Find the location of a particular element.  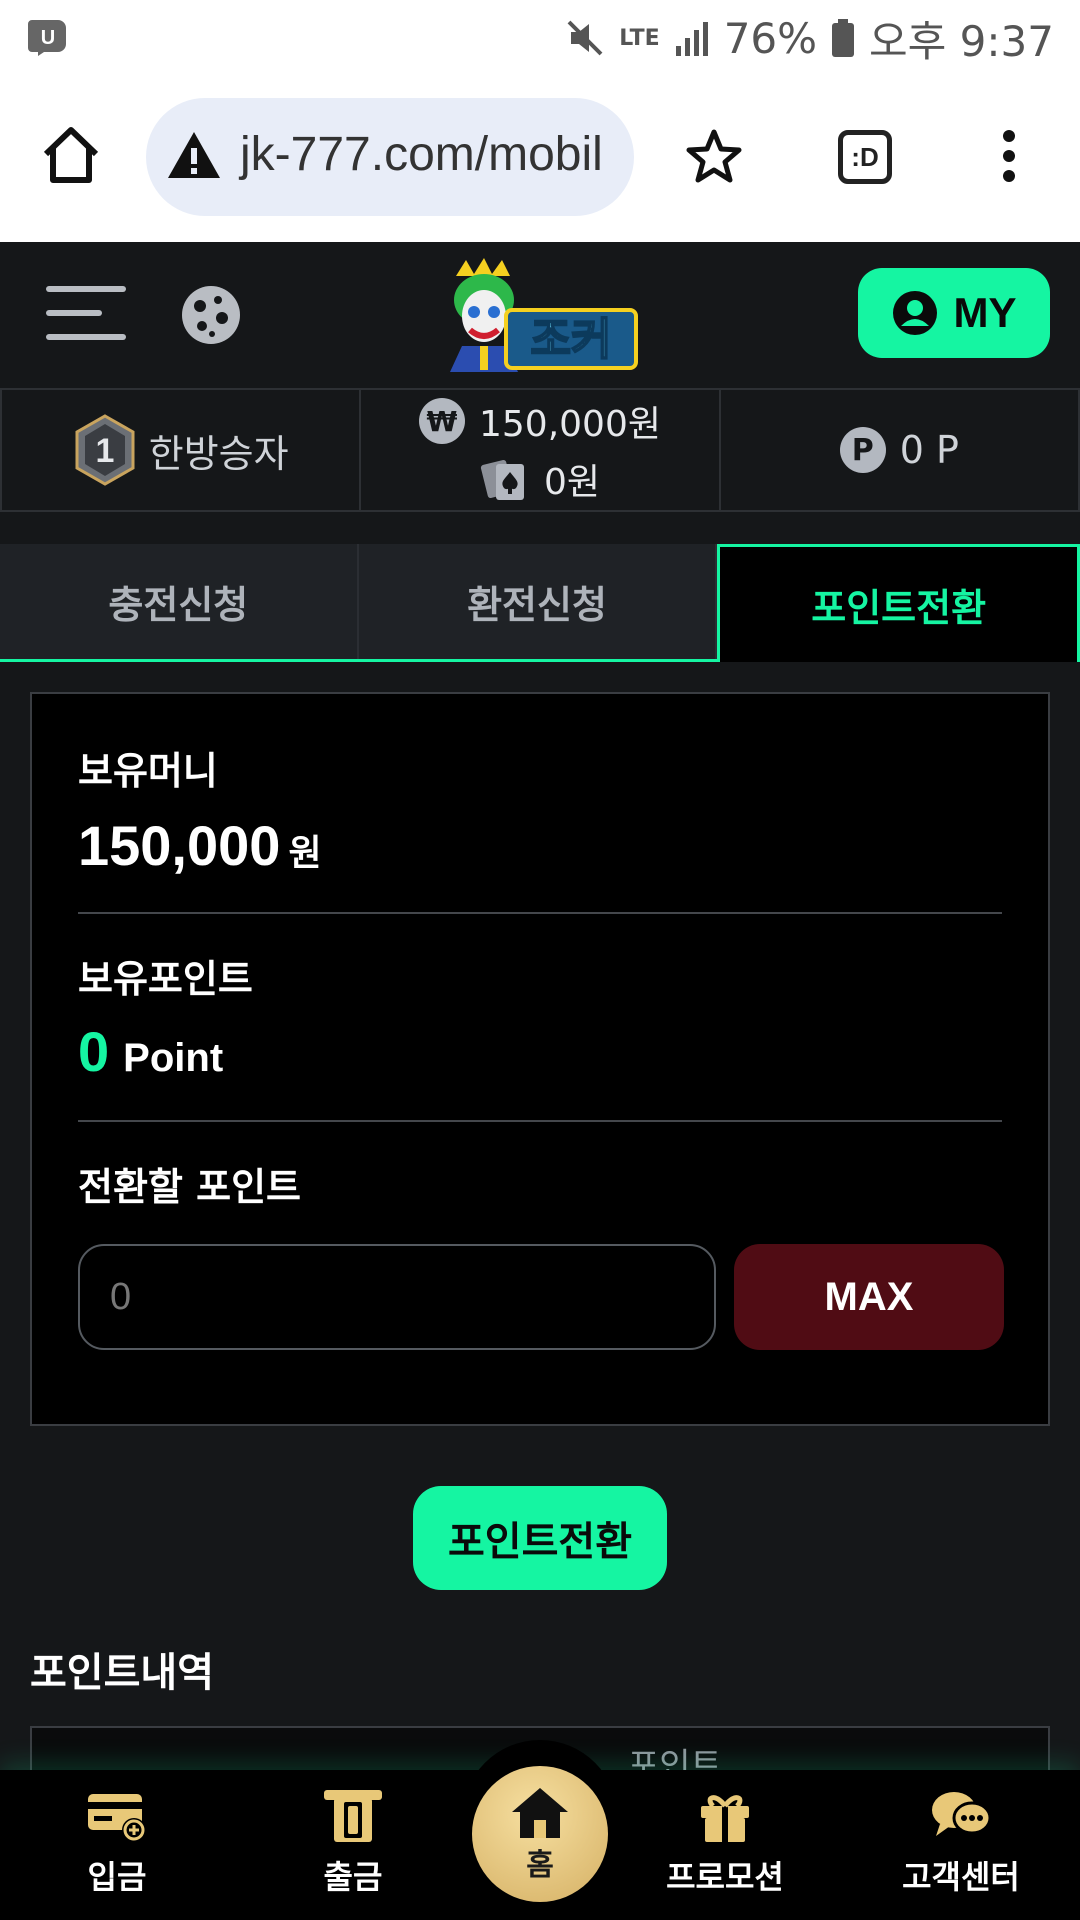

max-button: MAX is located at coordinates (869, 1297).